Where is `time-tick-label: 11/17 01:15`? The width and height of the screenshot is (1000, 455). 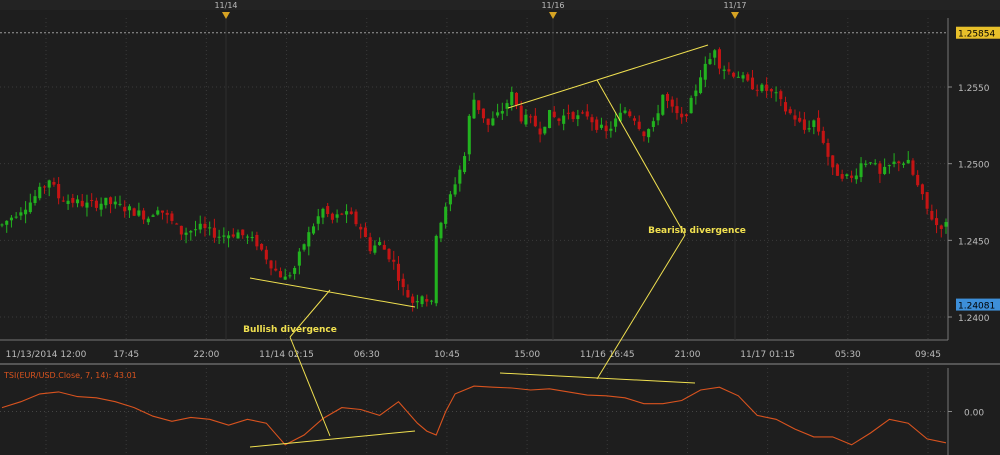
time-tick-label: 11/17 01:15 is located at coordinates (767, 355).